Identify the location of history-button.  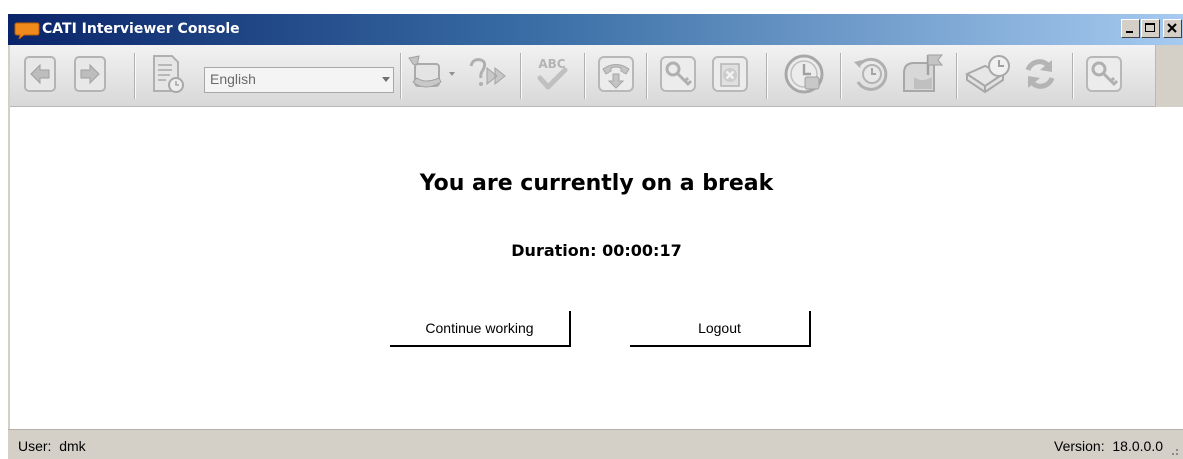
(167, 74).